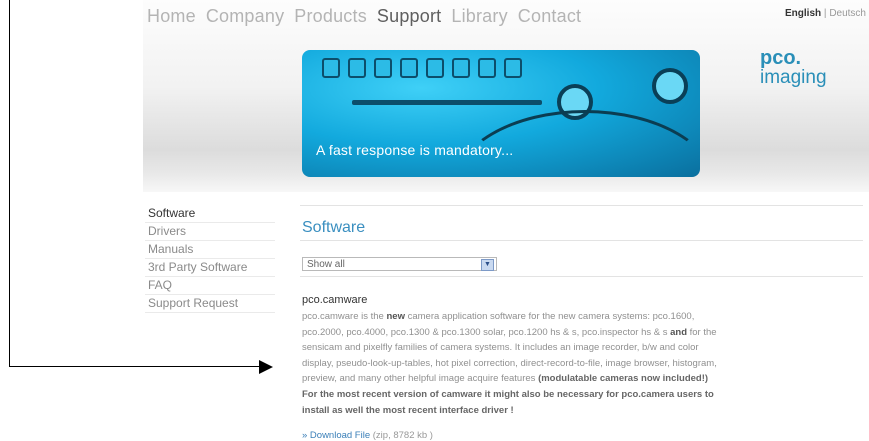  What do you see at coordinates (210, 286) in the screenshot?
I see `sidebar-item-faq: FAQ` at bounding box center [210, 286].